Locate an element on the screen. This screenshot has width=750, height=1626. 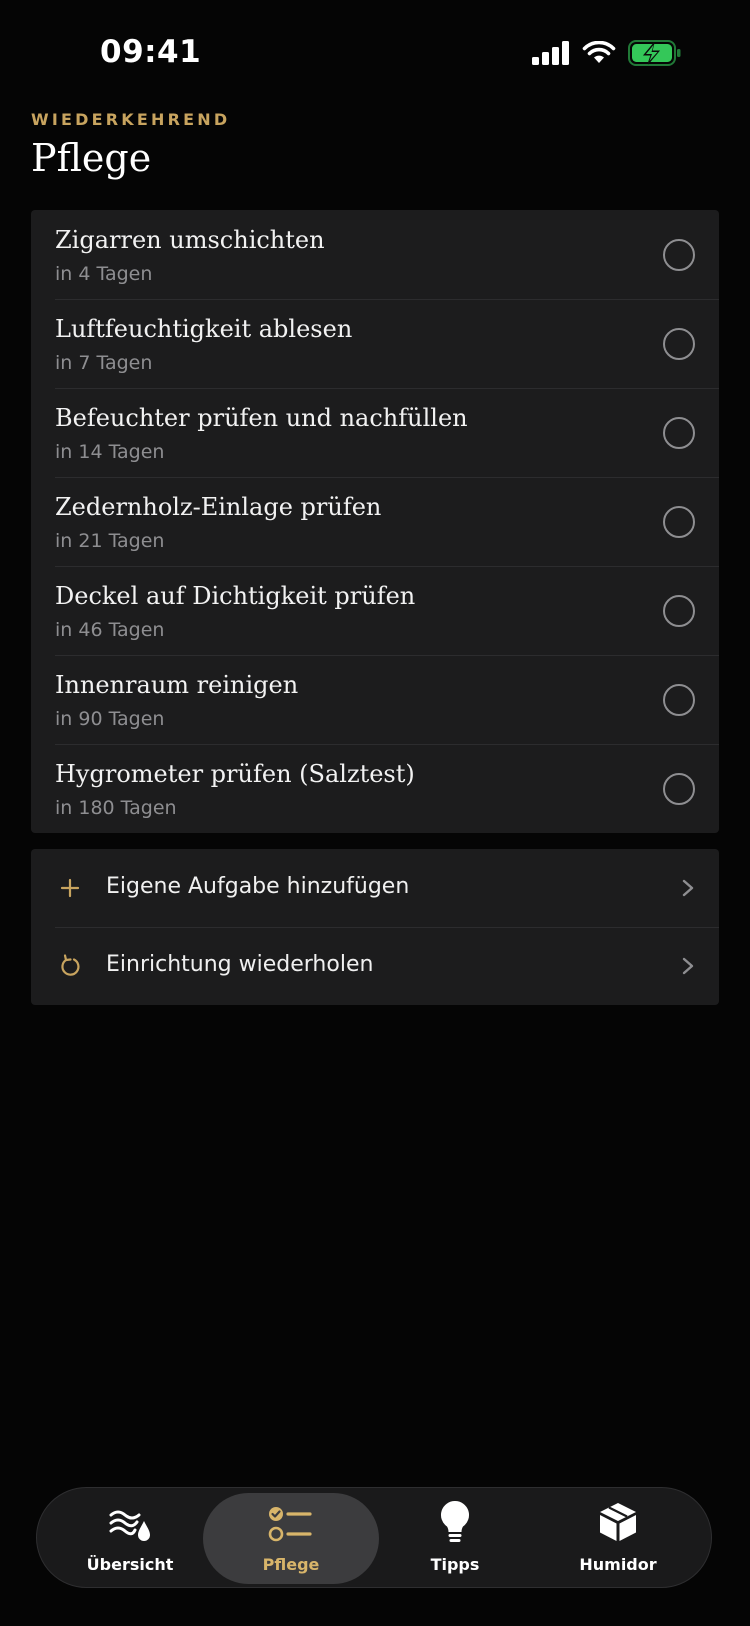
task-title: Zedernholz-Einlage prüfen is located at coordinates (218, 507).